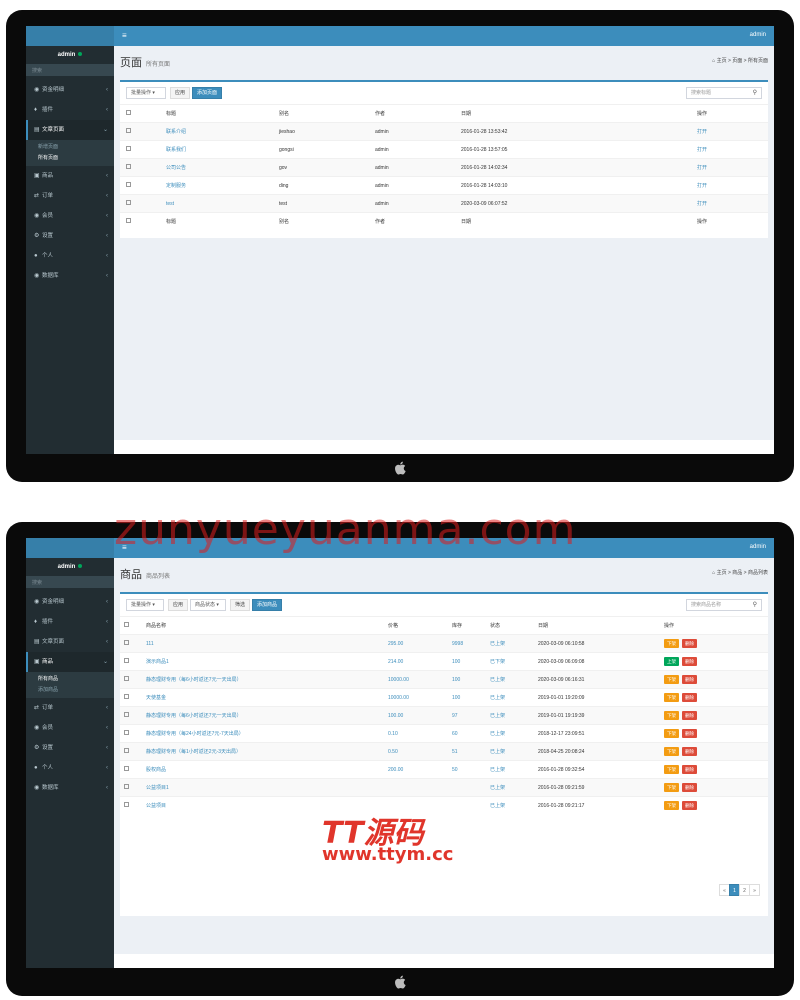  I want to click on sidebar-subitem-new-page: 新增页面, so click(70, 147).